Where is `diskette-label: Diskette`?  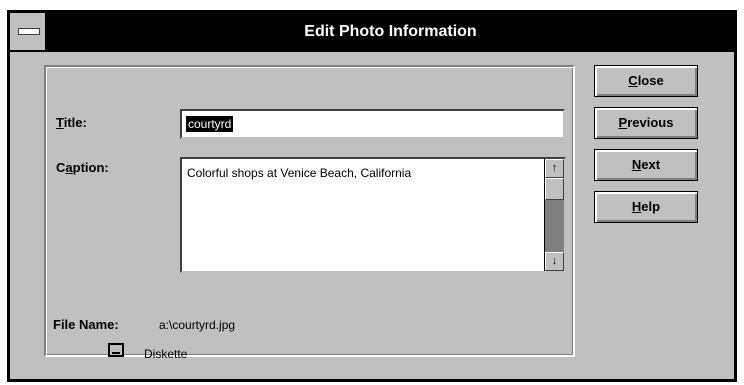
diskette-label: Diskette is located at coordinates (166, 354).